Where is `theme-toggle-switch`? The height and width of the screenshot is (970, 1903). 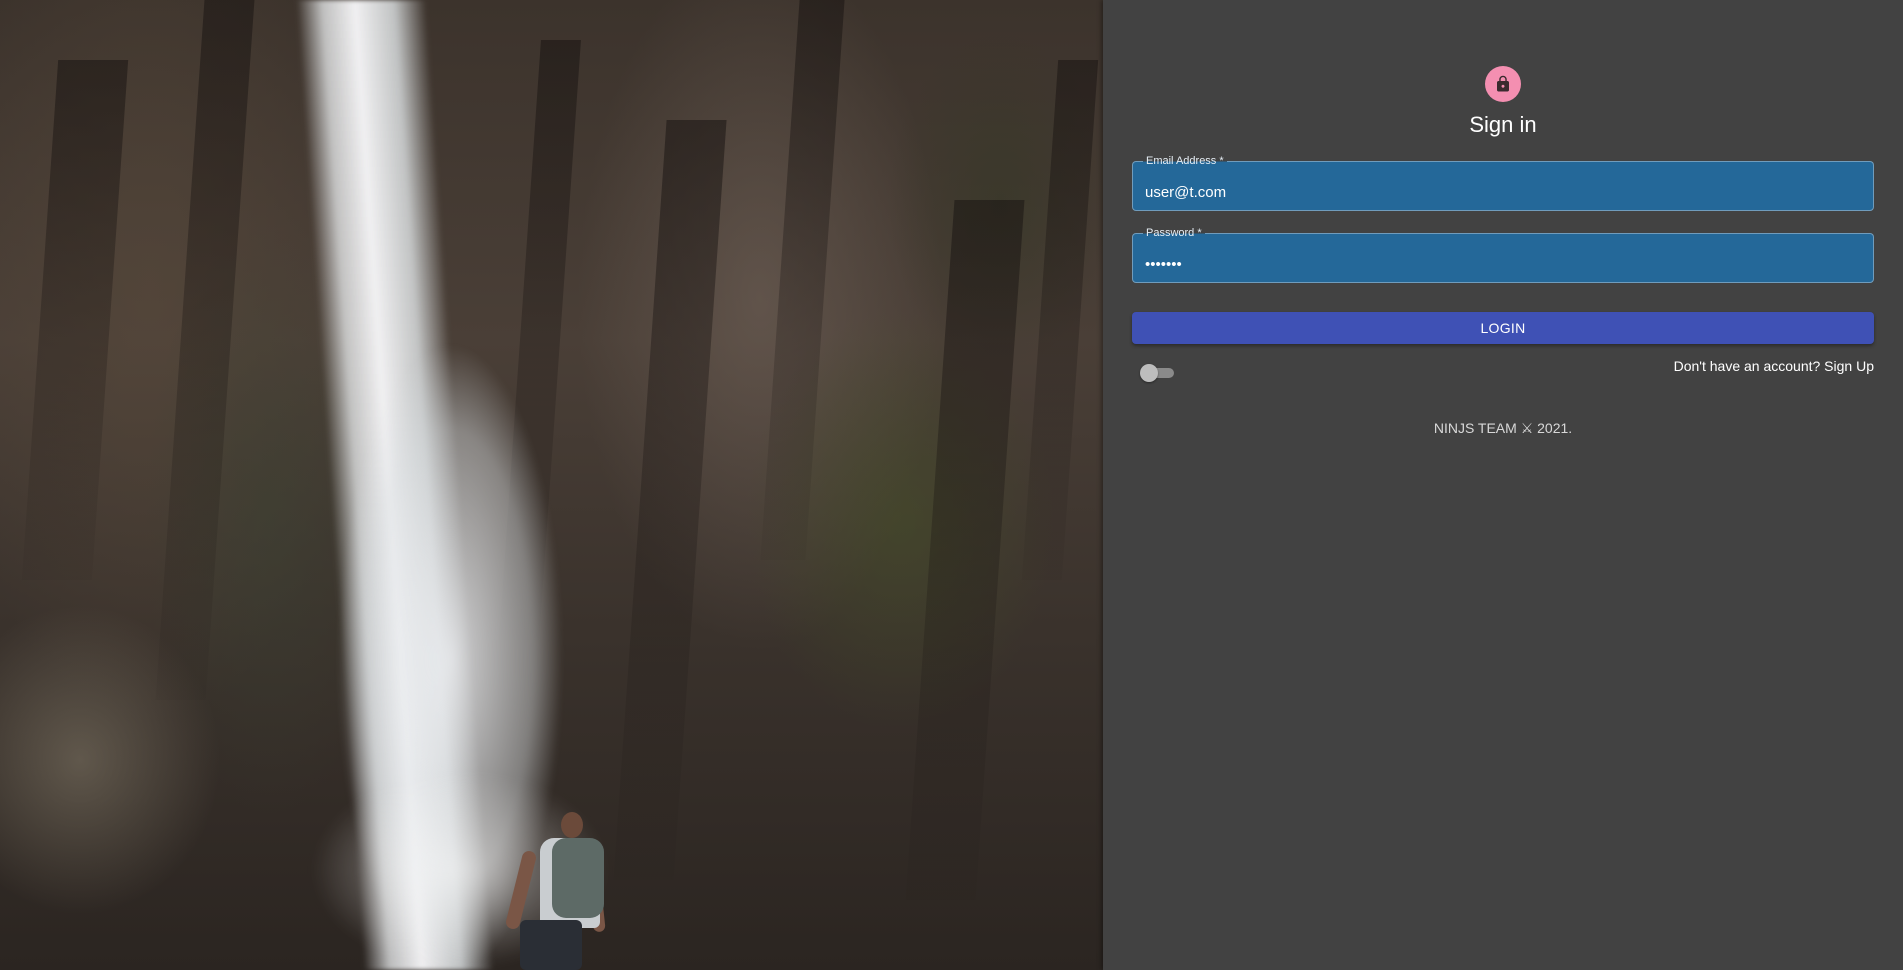
theme-toggle-switch is located at coordinates (1157, 373).